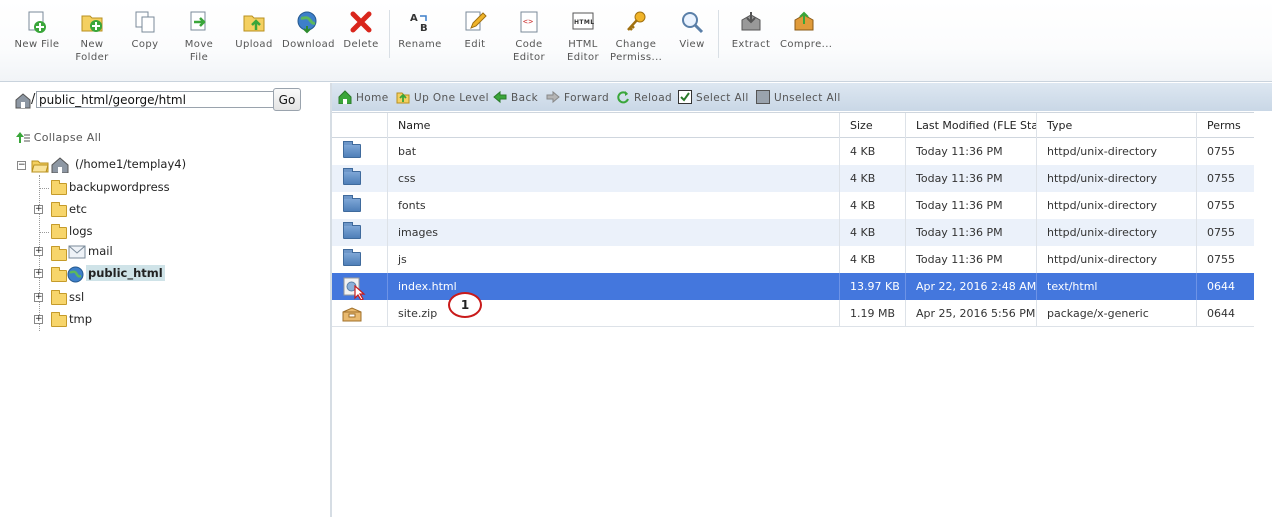 Image resolution: width=1272 pixels, height=517 pixels. I want to click on magnifier-icon, so click(692, 22).